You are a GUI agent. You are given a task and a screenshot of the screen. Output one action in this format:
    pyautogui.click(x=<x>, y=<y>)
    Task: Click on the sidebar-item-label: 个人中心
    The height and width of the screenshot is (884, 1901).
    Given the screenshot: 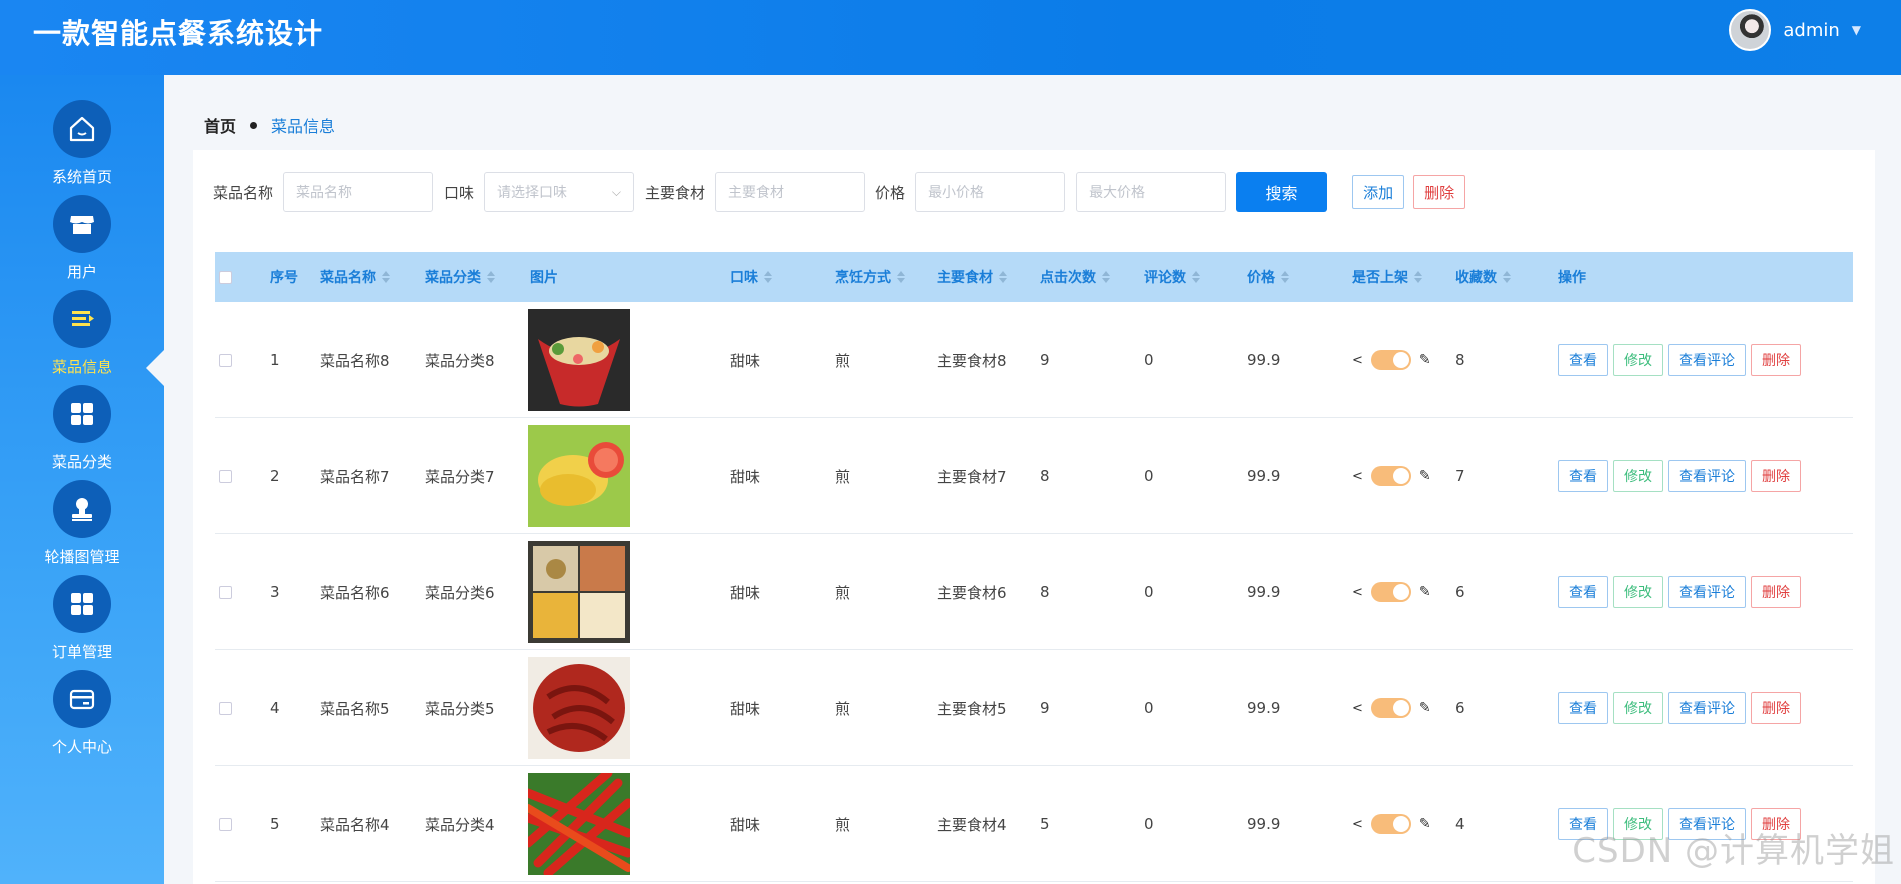 What is the action you would take?
    pyautogui.click(x=81, y=747)
    